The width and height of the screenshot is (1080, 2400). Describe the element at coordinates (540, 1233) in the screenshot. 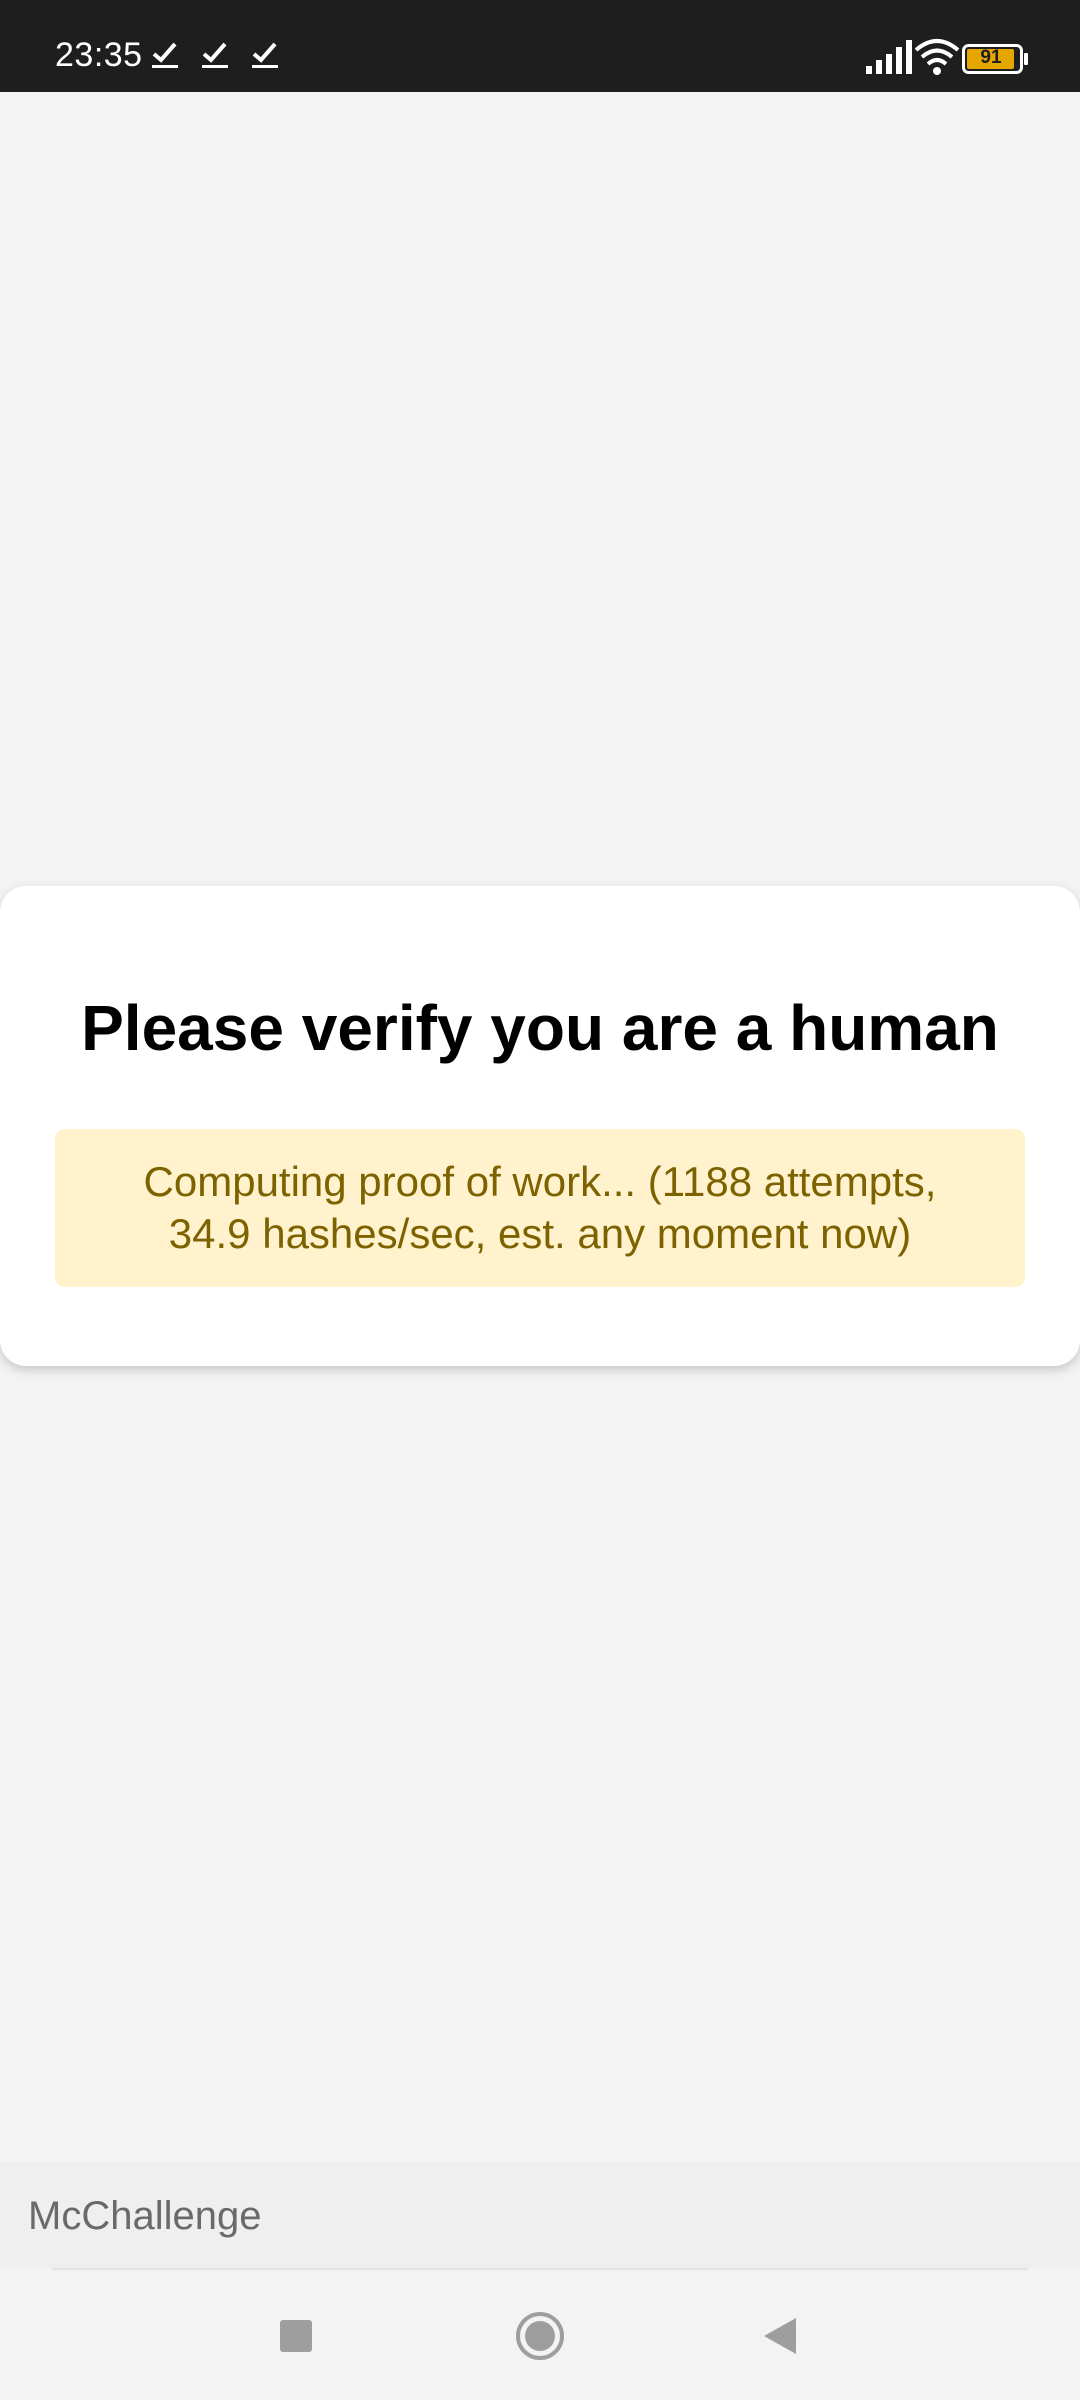

I see `pow-status-line-2: 34.9 hashes/sec, est. any moment now)` at that location.